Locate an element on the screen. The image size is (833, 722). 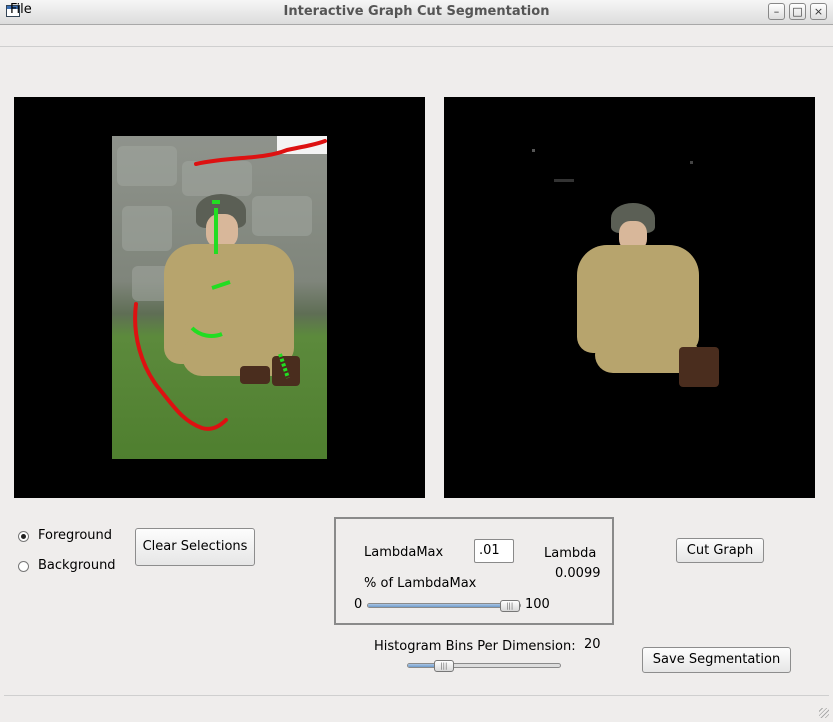
lambda-label: Lambda is located at coordinates (570, 553).